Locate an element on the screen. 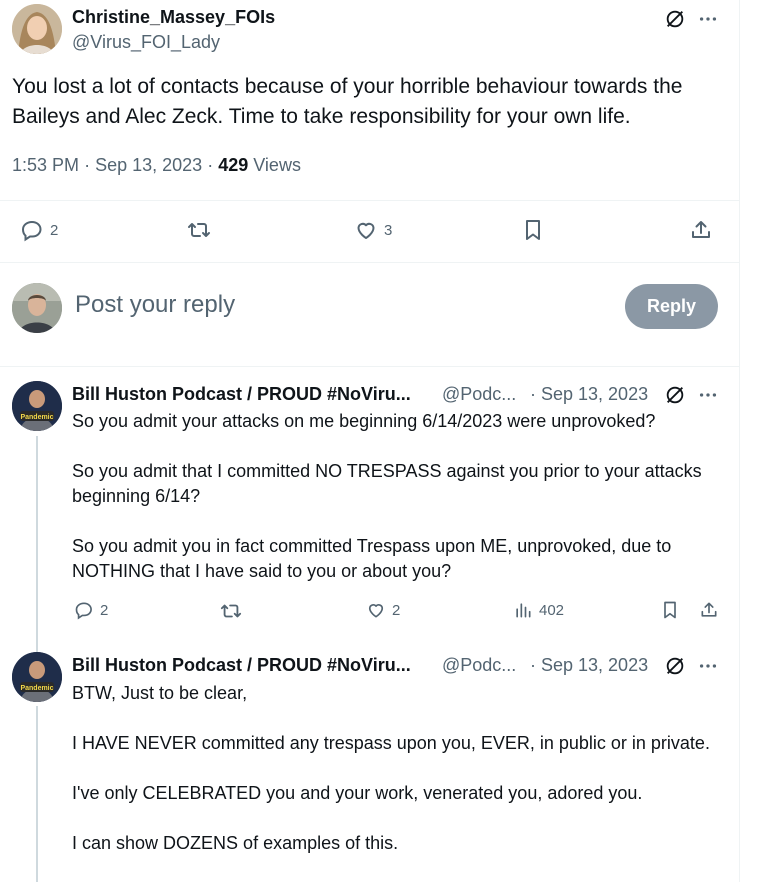 This screenshot has height=882, width=777. views-label: Views is located at coordinates (277, 165).